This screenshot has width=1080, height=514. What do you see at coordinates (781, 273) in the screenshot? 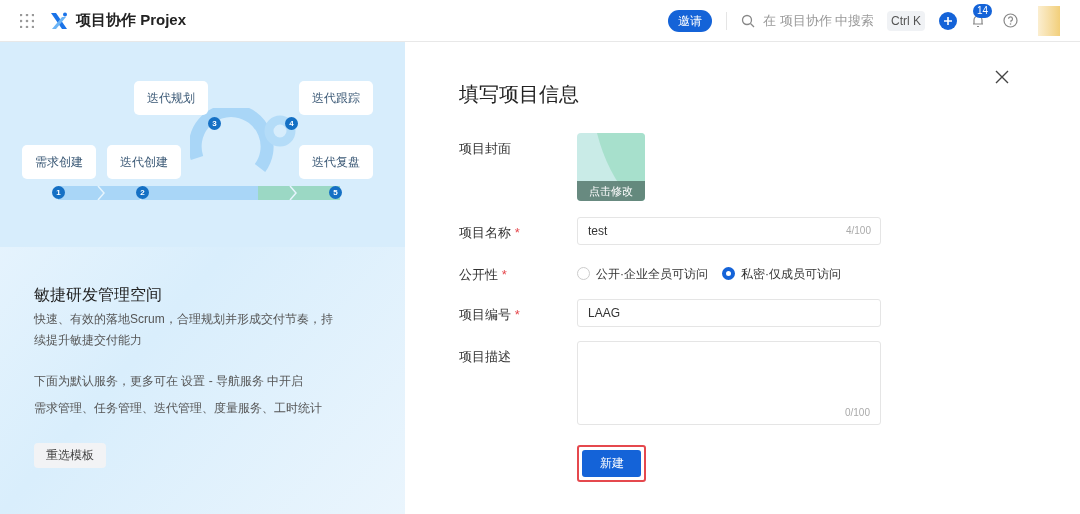
I see `visibility-radio: 私密·仅成员可访问` at bounding box center [781, 273].